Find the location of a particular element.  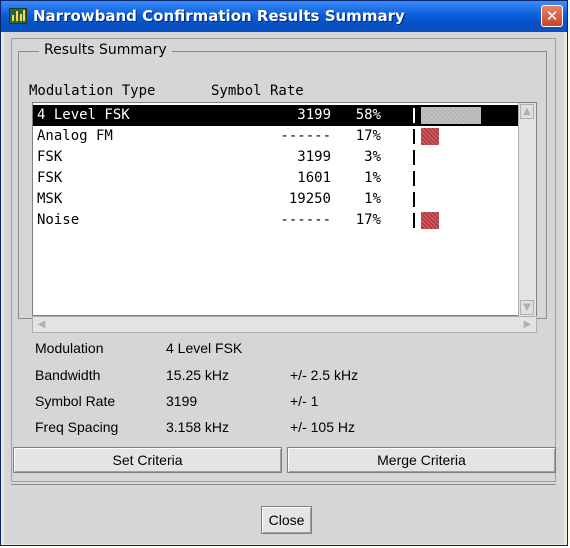

percent-cell: 3% is located at coordinates (372, 157).